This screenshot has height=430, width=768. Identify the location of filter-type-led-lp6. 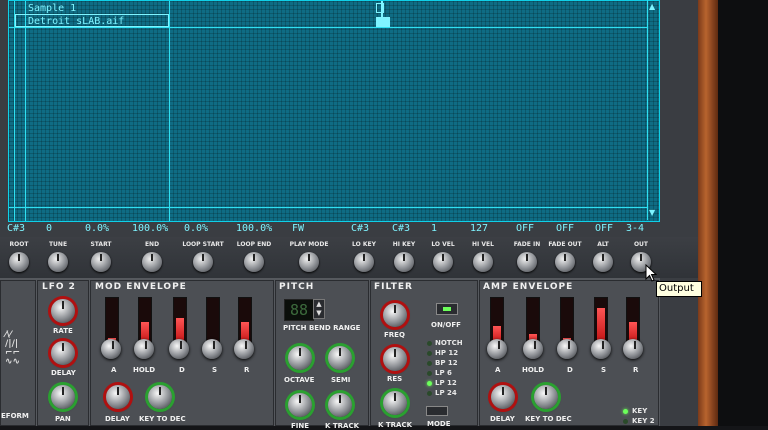
(429, 373).